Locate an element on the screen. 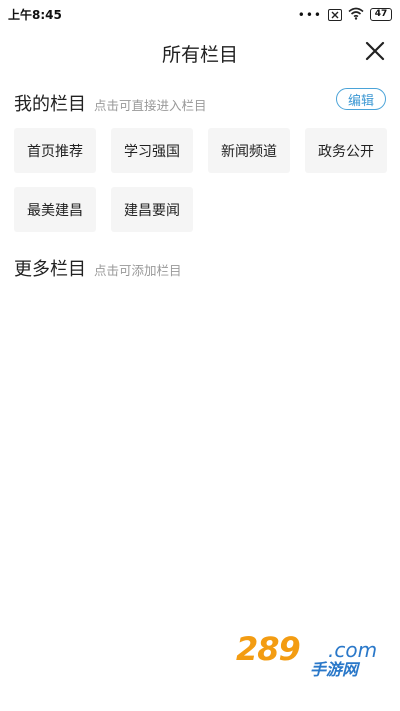 The image size is (400, 711). my-channels-hint: 点击可直接进入栏目 is located at coordinates (150, 105).